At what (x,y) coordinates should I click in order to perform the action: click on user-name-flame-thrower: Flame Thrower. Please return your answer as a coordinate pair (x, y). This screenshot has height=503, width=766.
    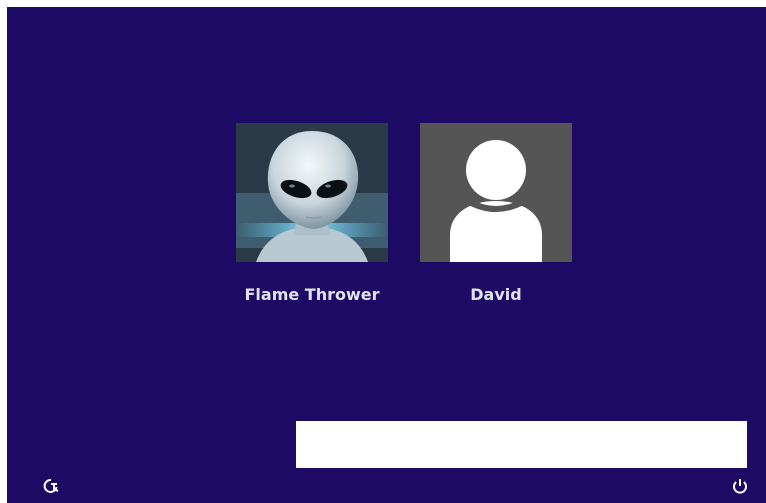
    Looking at the image, I should click on (312, 294).